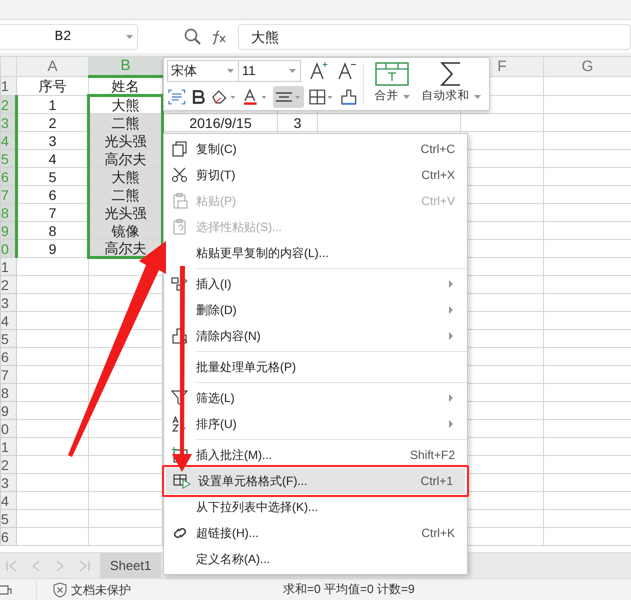  Describe the element at coordinates (349, 589) in the screenshot. I see `status-summary: 求和=0 平均值=0 计数=9` at that location.